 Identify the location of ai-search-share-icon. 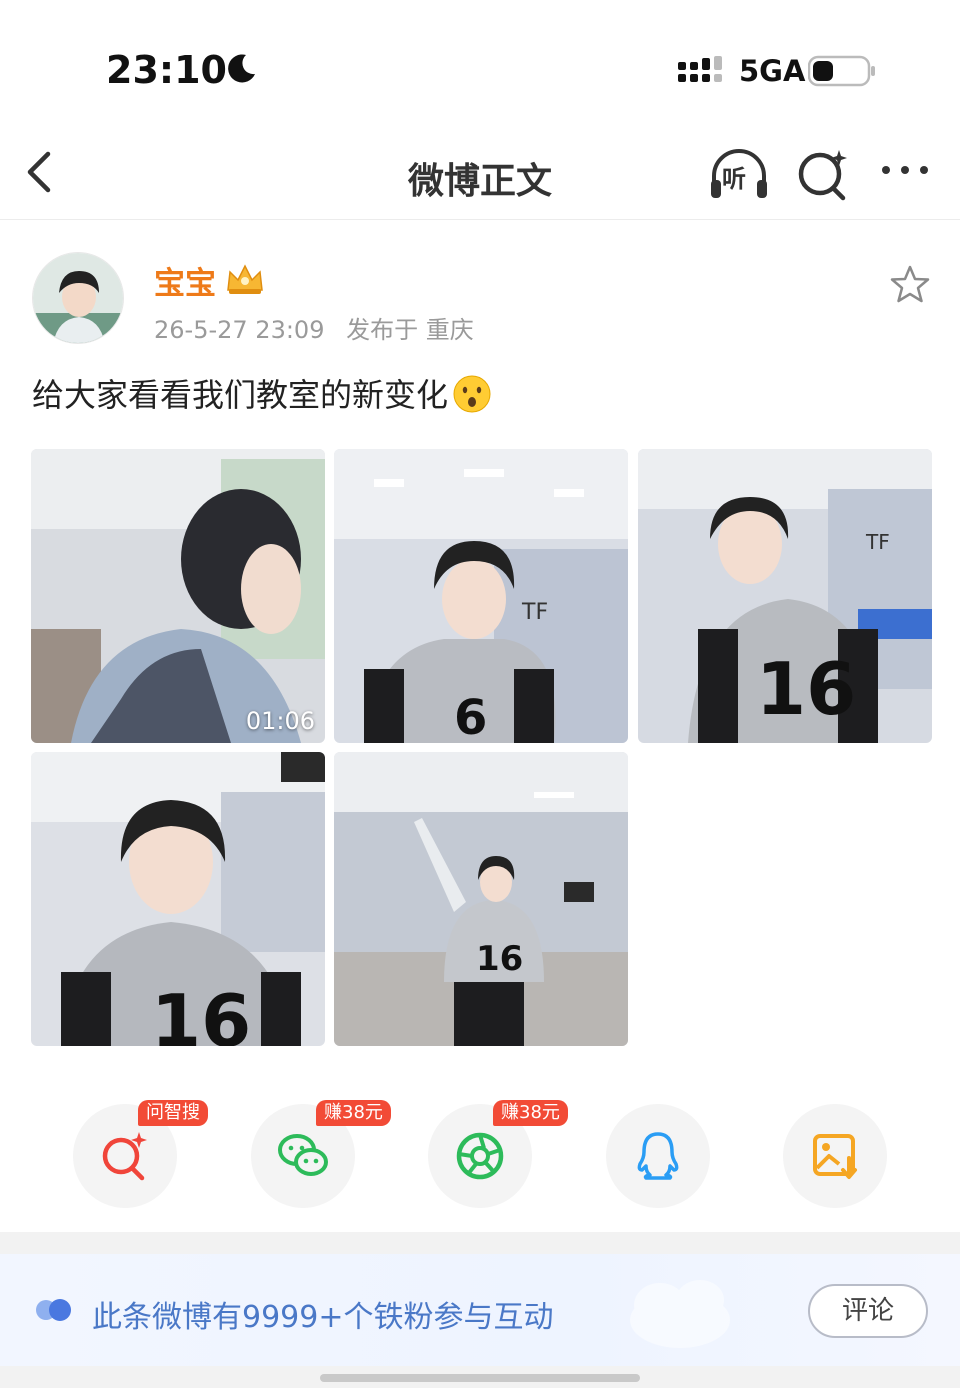
(124, 1156).